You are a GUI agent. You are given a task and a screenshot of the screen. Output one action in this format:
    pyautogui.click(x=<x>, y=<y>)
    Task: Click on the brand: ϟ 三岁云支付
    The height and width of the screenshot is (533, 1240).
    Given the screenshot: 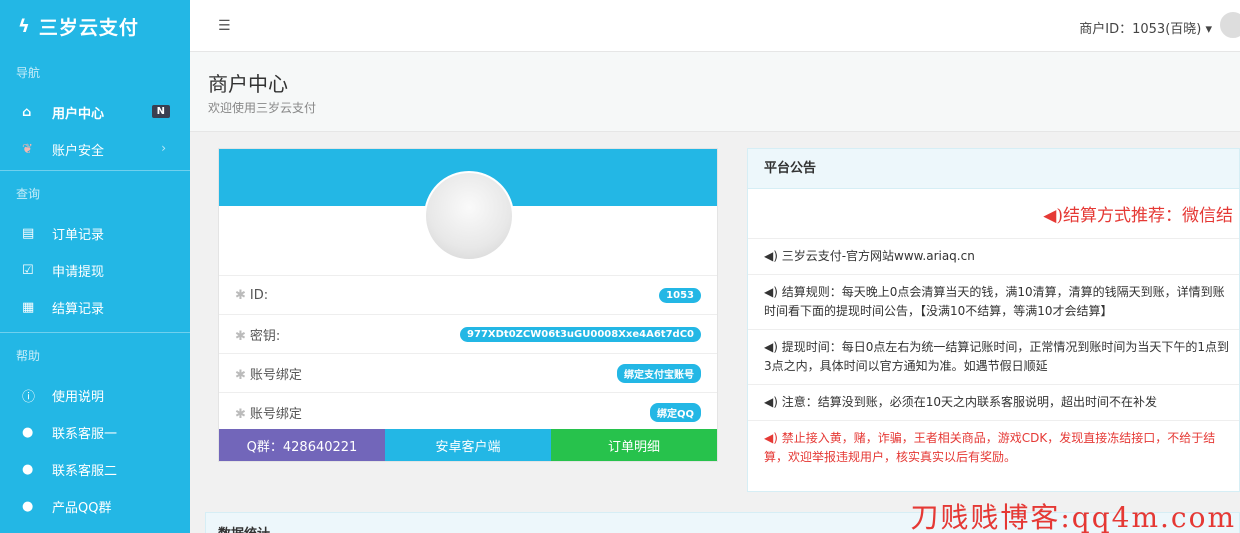 What is the action you would take?
    pyautogui.click(x=95, y=26)
    